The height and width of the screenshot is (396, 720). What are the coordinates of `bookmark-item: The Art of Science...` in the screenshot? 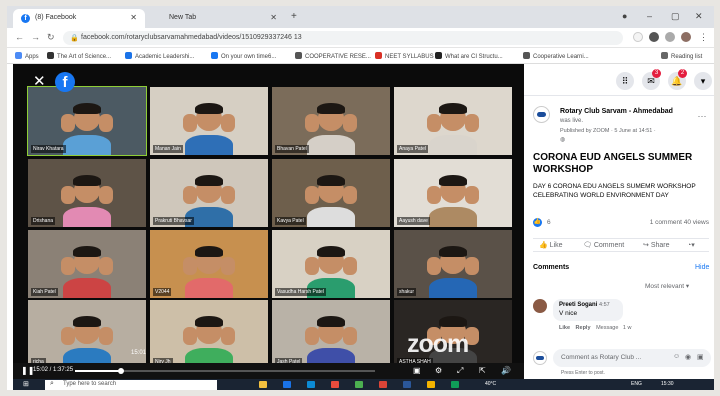 It's located at (79, 56).